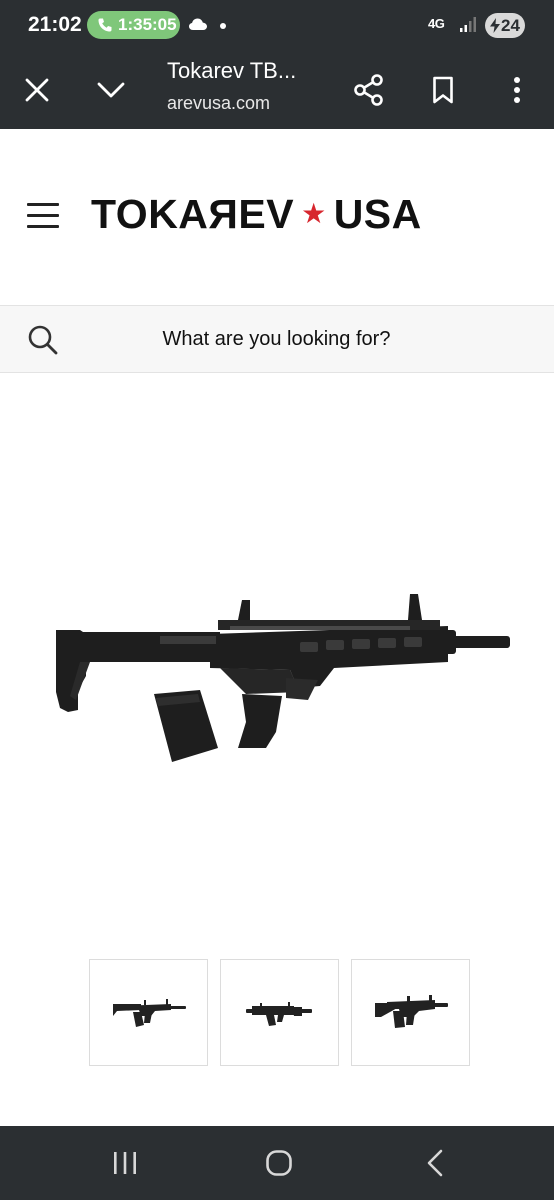 The width and height of the screenshot is (554, 1200). Describe the element at coordinates (510, 25) in the screenshot. I see `battery-level: 24` at that location.